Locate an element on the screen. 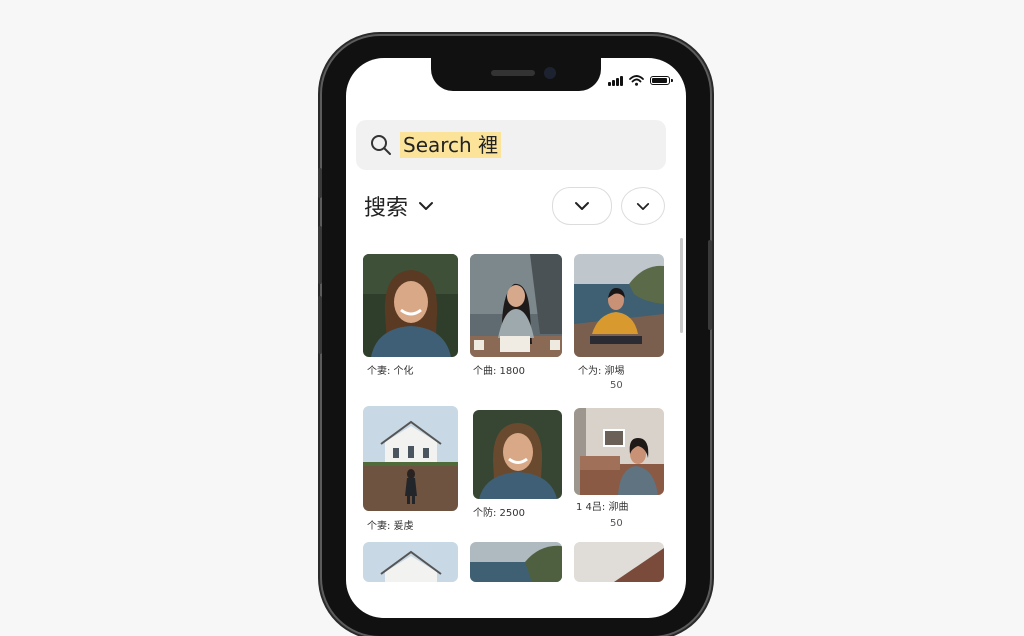 This screenshot has height=636, width=1024. volume-down-button is located at coordinates (320, 325).